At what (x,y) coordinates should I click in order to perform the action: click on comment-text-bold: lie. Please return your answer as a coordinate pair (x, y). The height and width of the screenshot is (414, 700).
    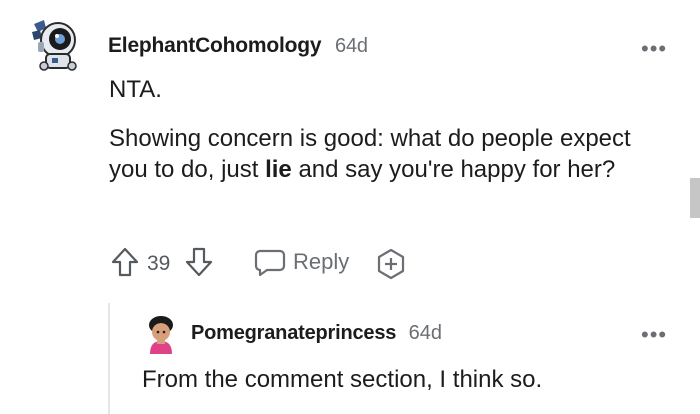
    Looking at the image, I should click on (278, 169).